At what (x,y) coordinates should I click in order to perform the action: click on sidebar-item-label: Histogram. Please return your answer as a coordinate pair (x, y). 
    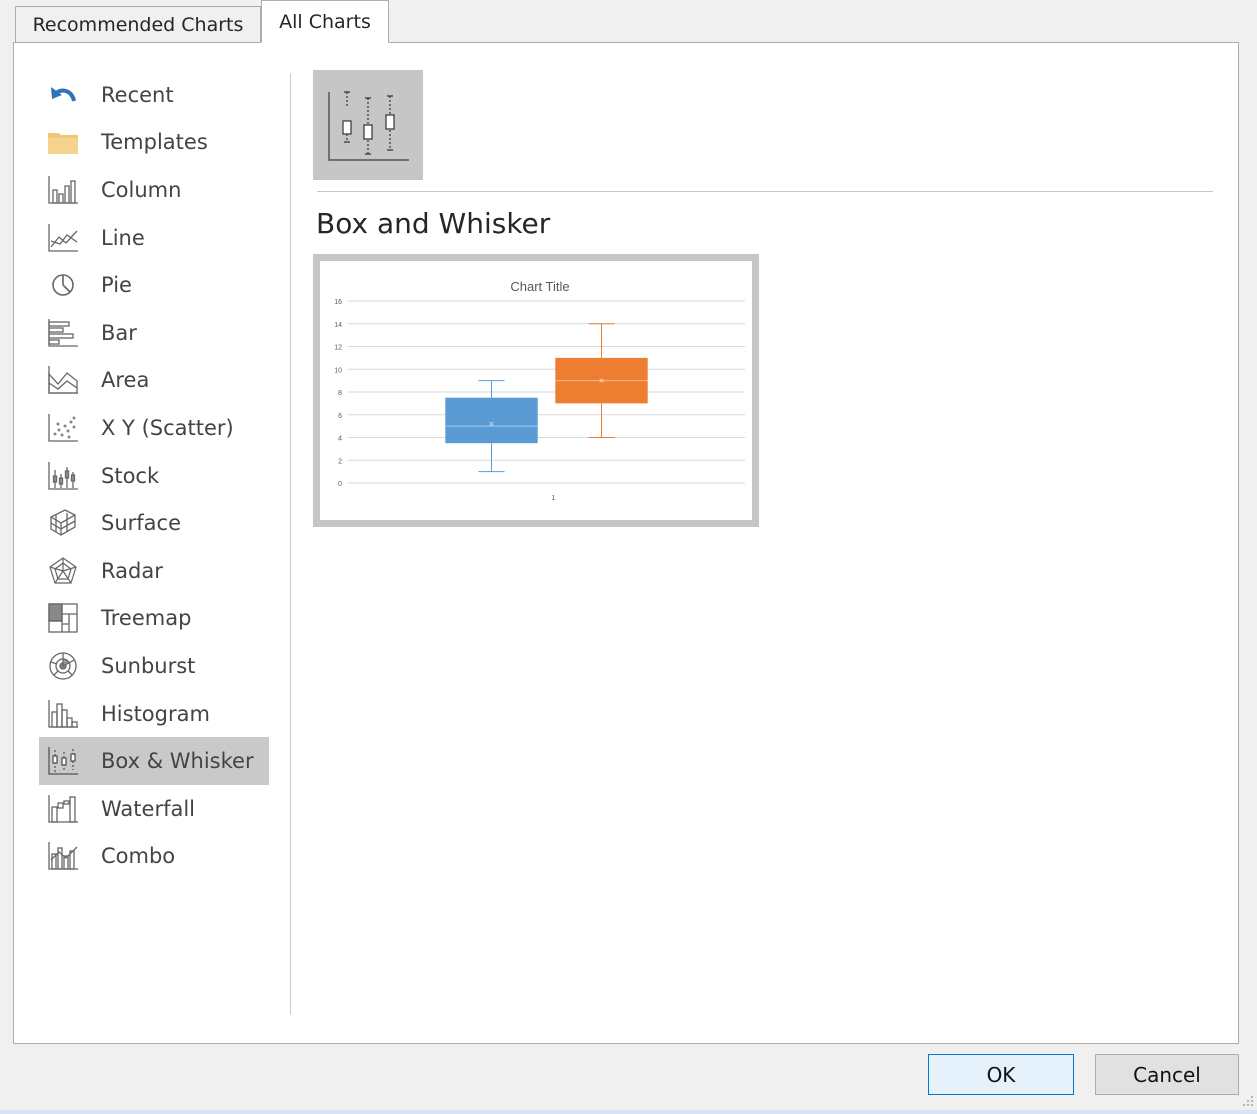
    Looking at the image, I should click on (155, 713).